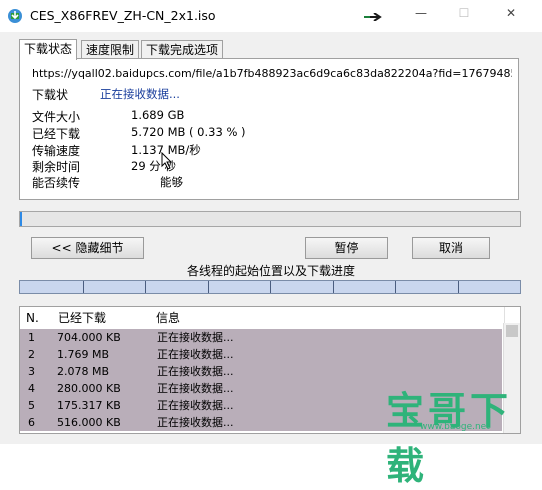 This screenshot has height=490, width=542. I want to click on speed-label: 传输速度, so click(56, 151).